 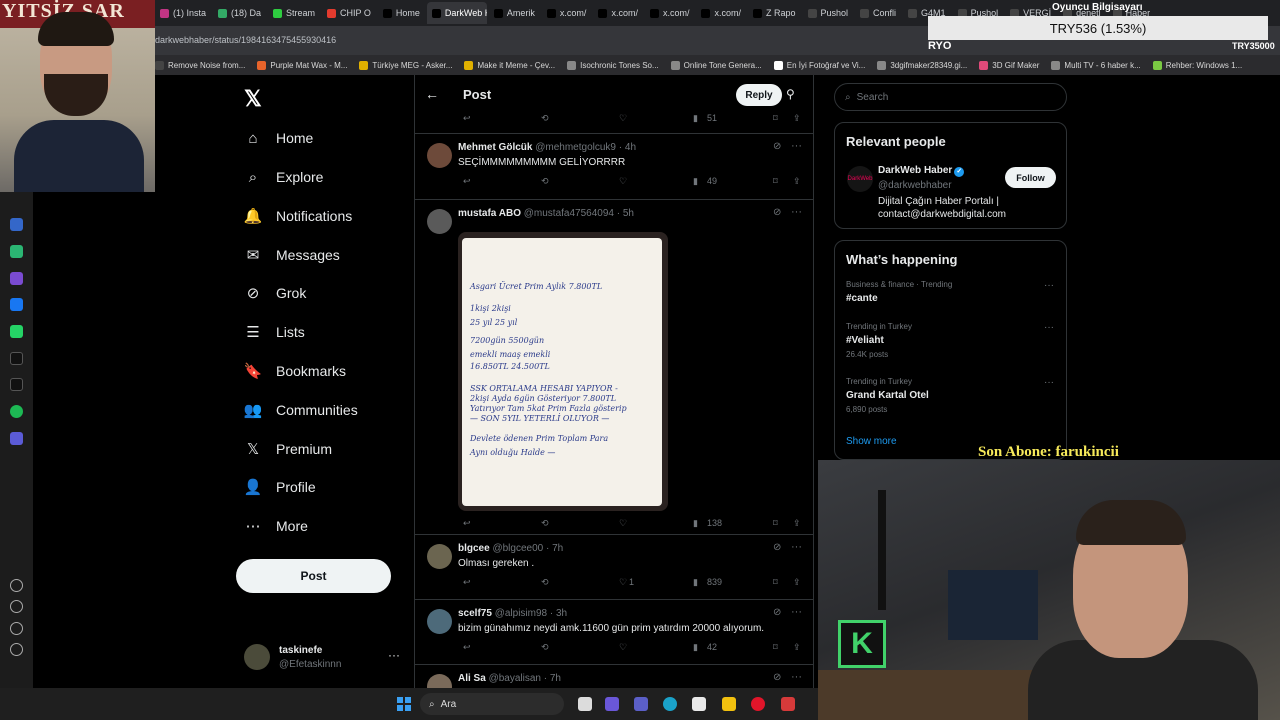 I want to click on filter-icon: ⚲, so click(x=790, y=94).